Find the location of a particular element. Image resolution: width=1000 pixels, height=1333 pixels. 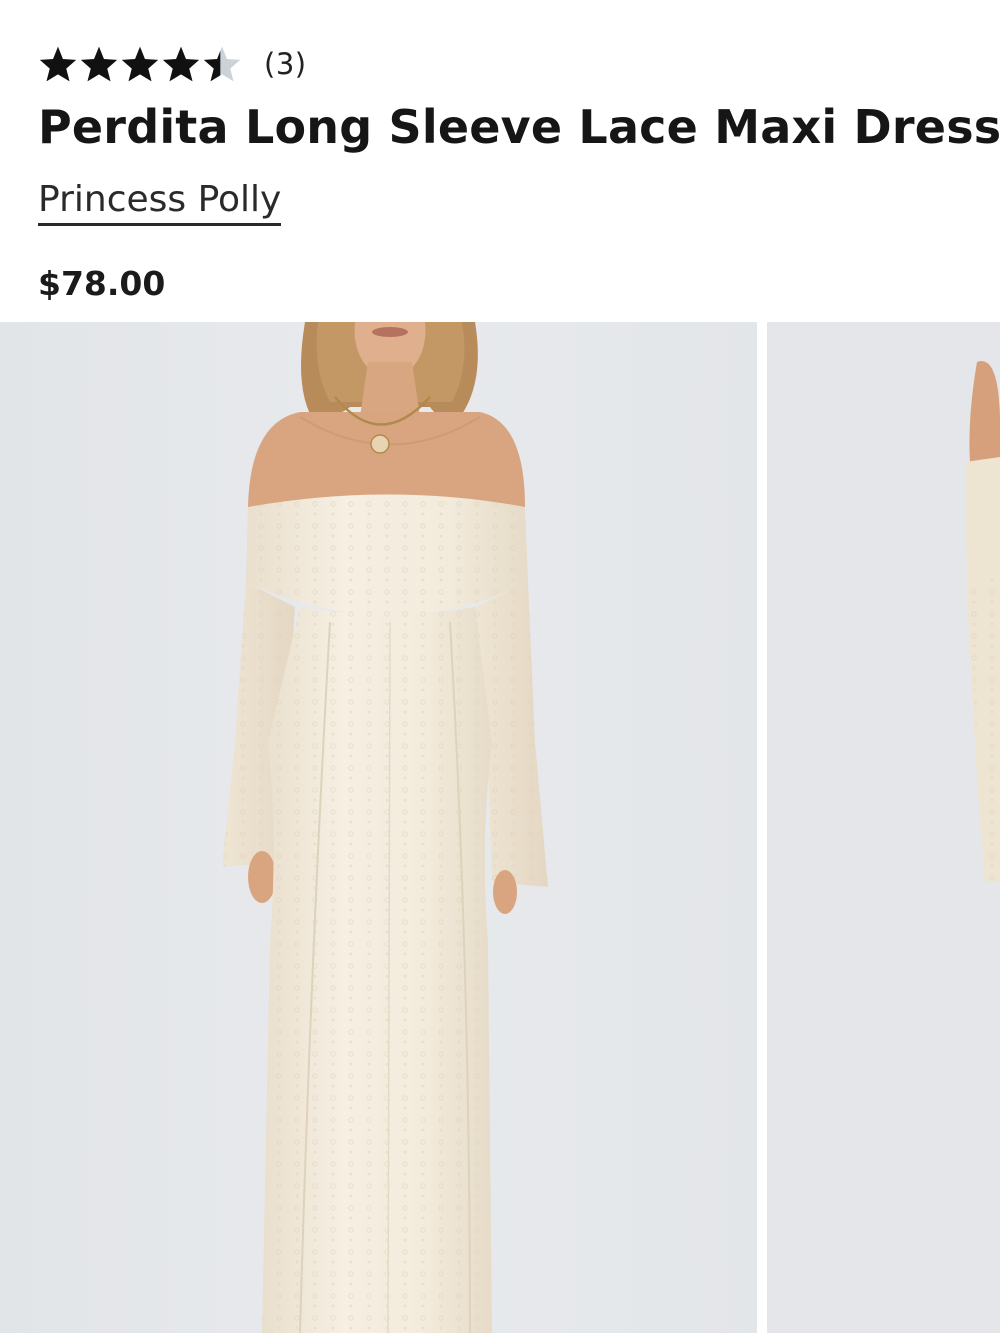

brand-link: Princess Polly is located at coordinates (160, 202).